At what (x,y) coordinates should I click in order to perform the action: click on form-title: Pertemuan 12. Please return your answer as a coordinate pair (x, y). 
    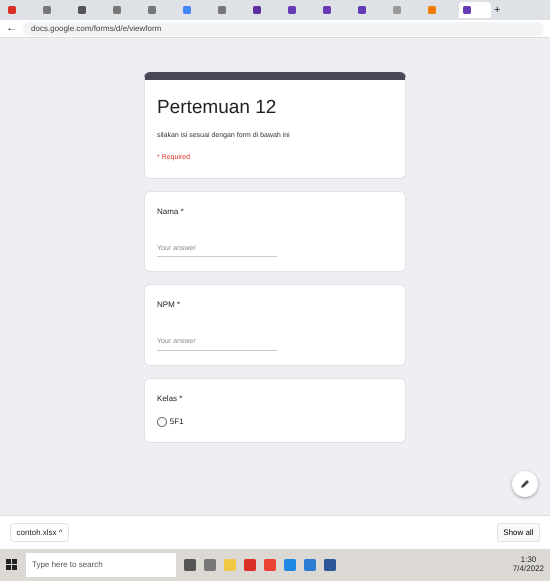
    Looking at the image, I should click on (217, 108).